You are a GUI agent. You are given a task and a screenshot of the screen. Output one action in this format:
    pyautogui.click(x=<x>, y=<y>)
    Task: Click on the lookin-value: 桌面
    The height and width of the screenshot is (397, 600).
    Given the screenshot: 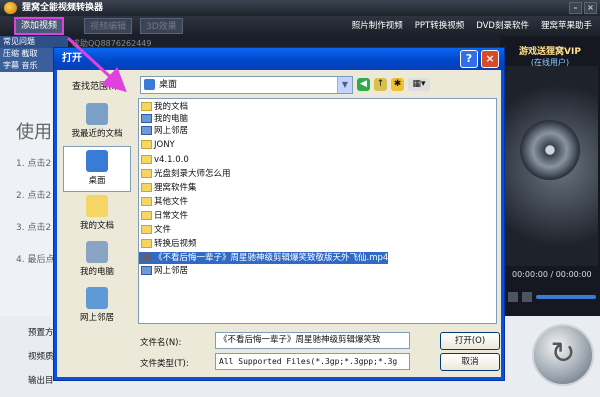 What is the action you would take?
    pyautogui.click(x=168, y=85)
    